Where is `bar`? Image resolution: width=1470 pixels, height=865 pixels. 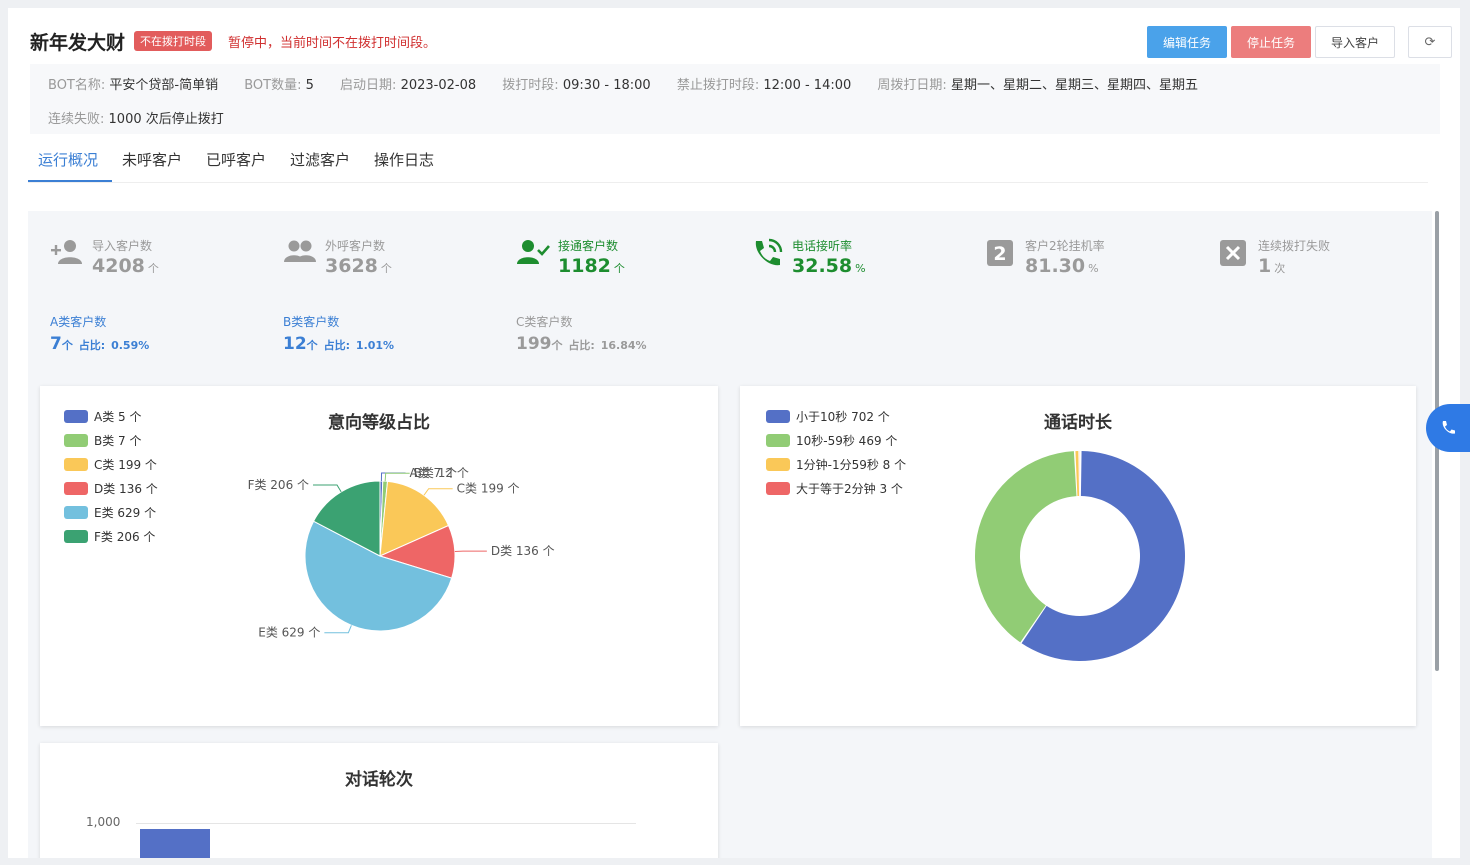 bar is located at coordinates (175, 843).